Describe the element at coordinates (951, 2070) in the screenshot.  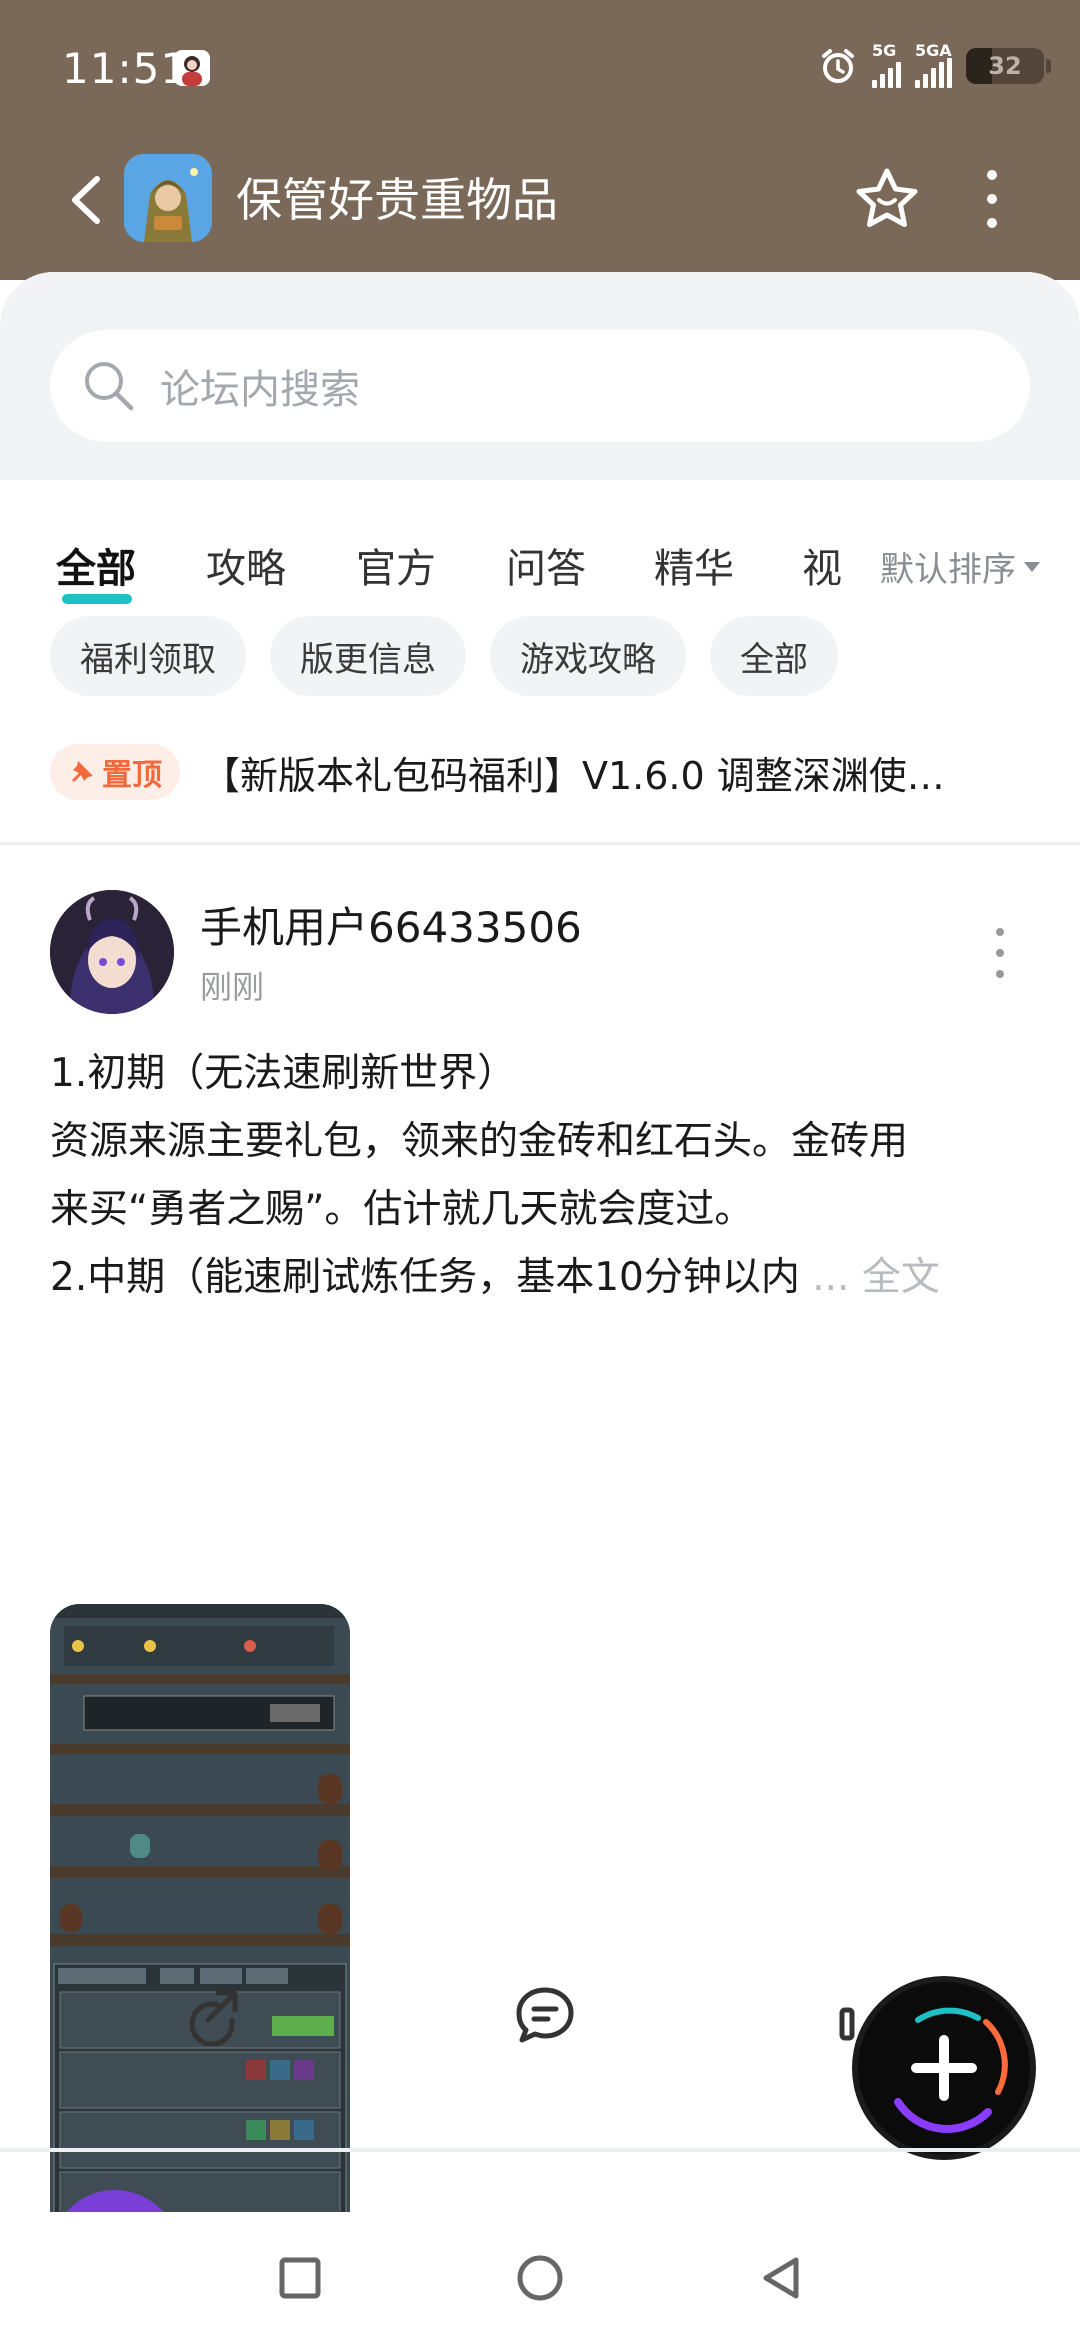
I see `plus-icon` at that location.